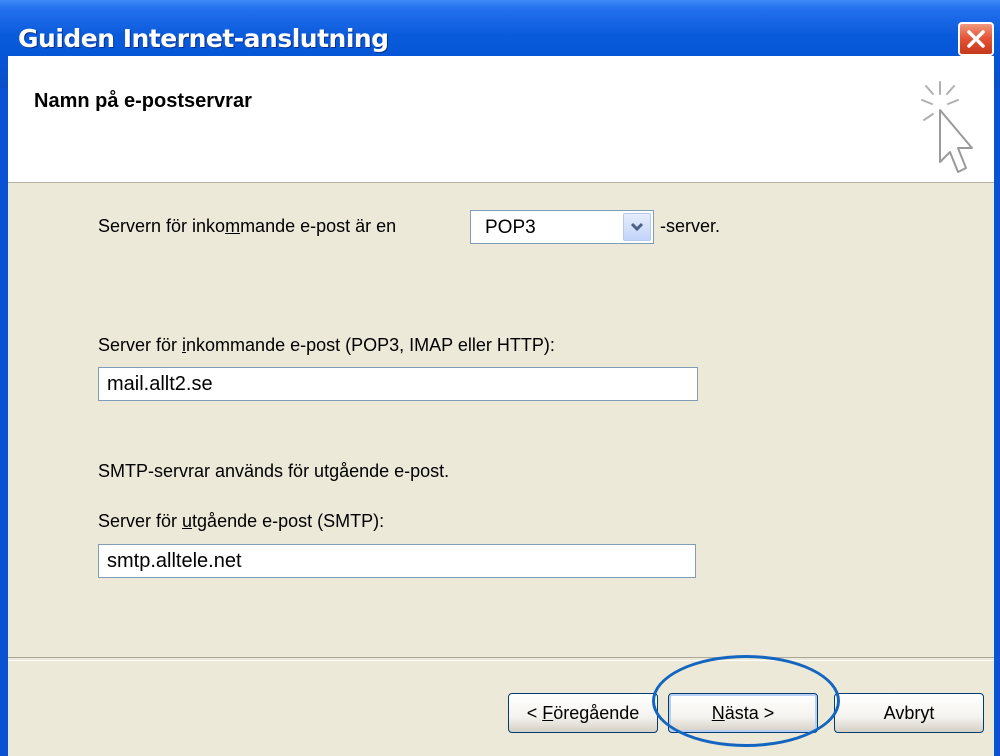  I want to click on page-title: Namn på e-postservrar, so click(143, 101).